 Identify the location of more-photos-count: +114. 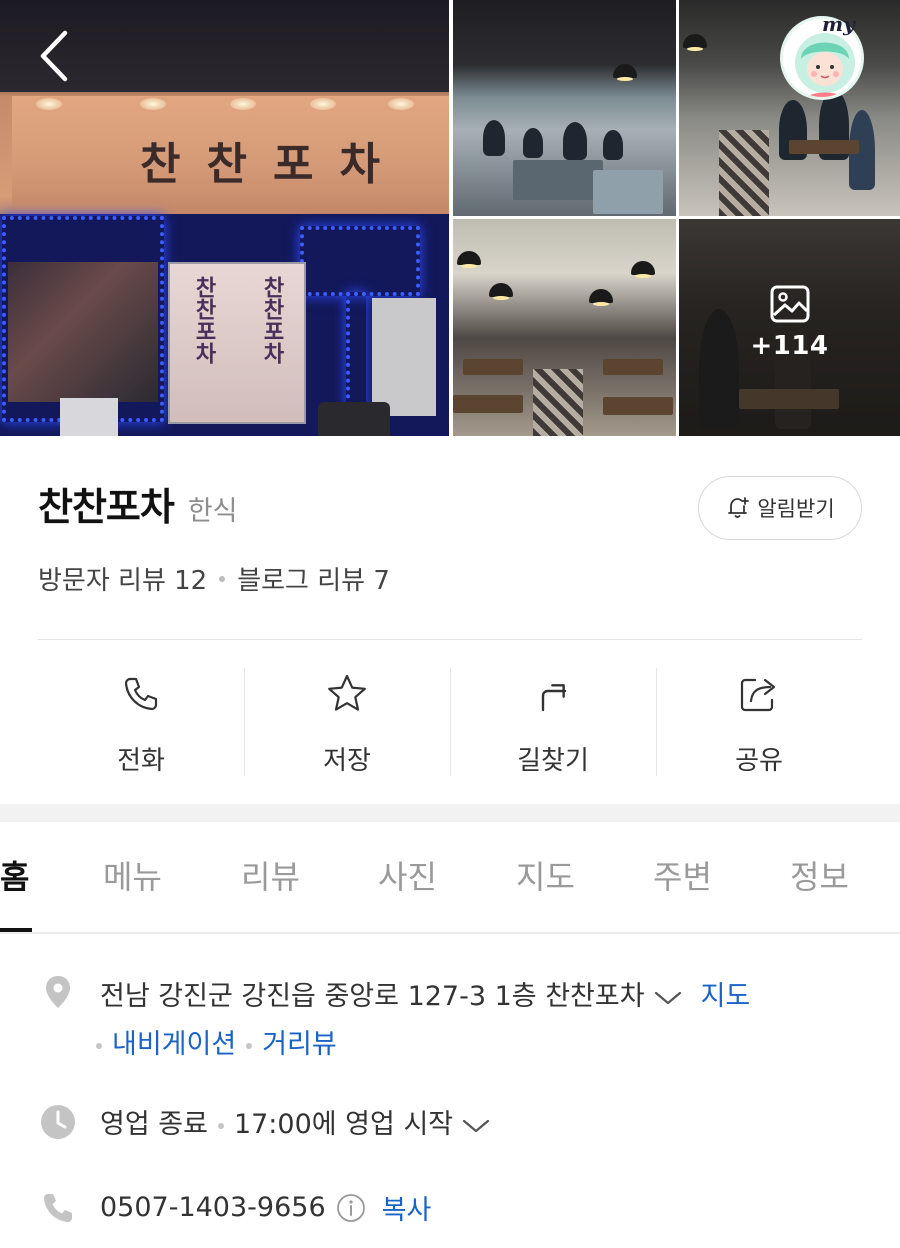
(789, 345).